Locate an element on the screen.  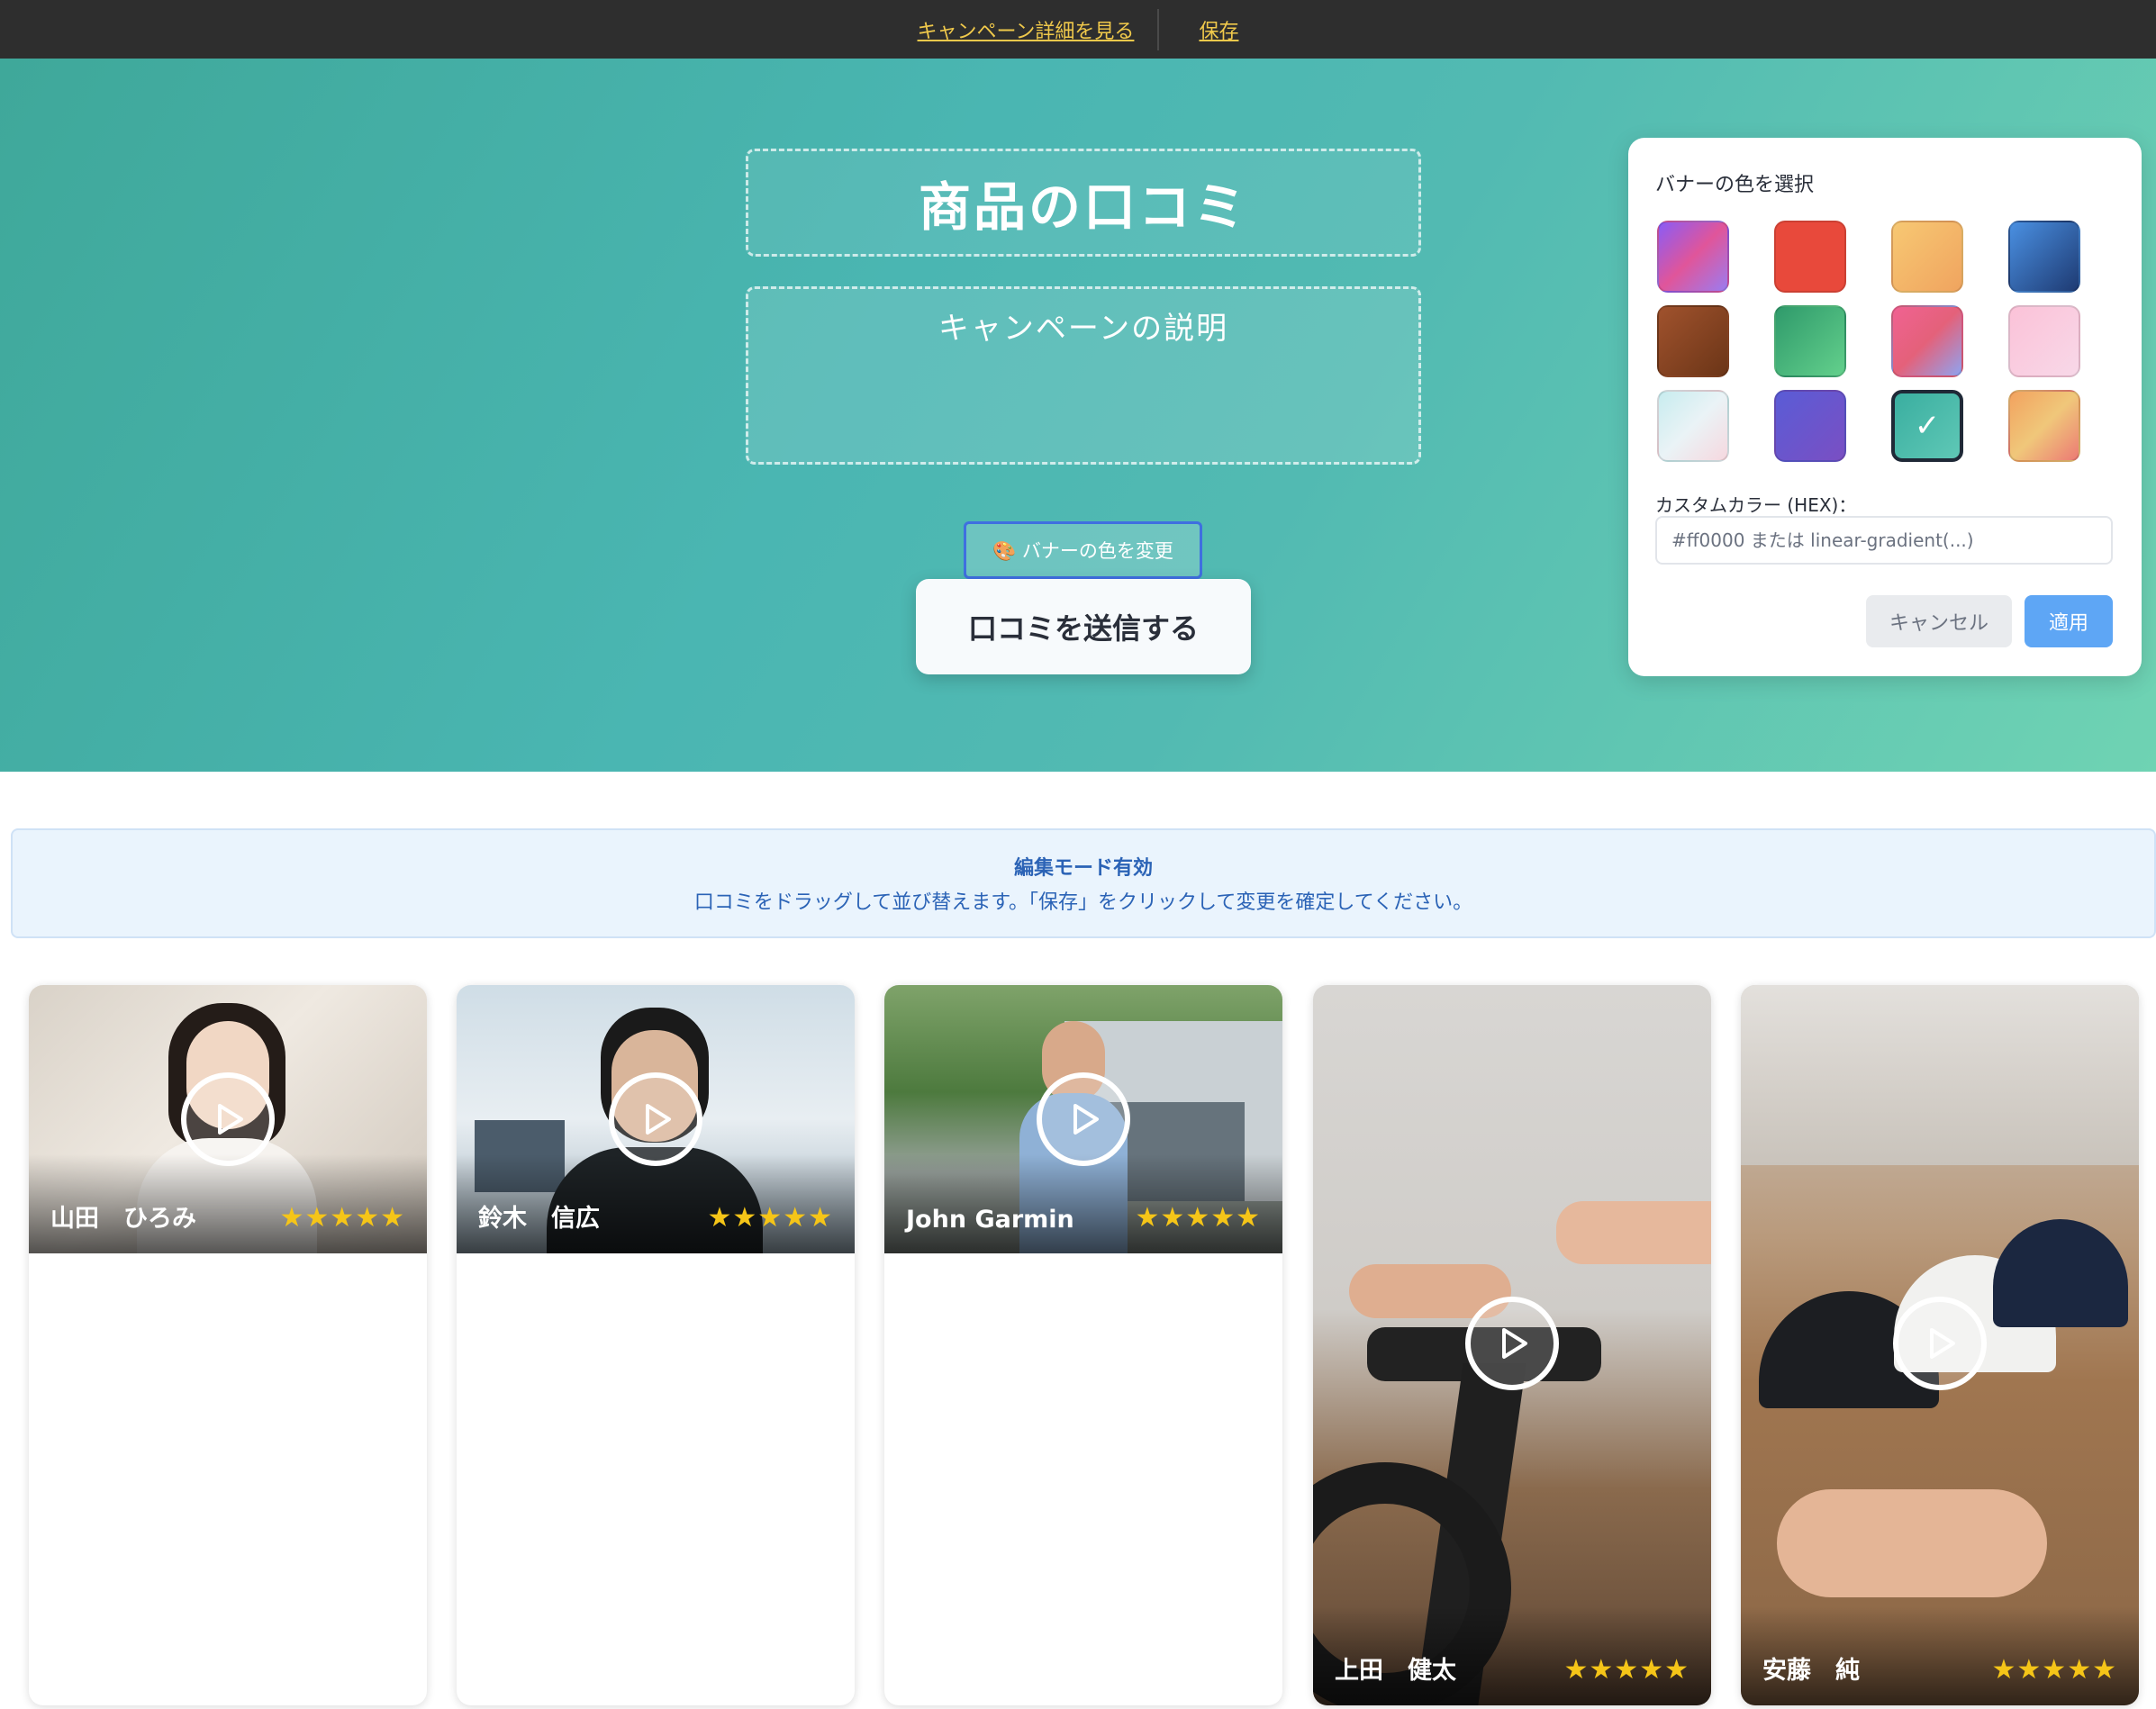
review-card: John Garmin ★★★★★ is located at coordinates (1083, 1345).